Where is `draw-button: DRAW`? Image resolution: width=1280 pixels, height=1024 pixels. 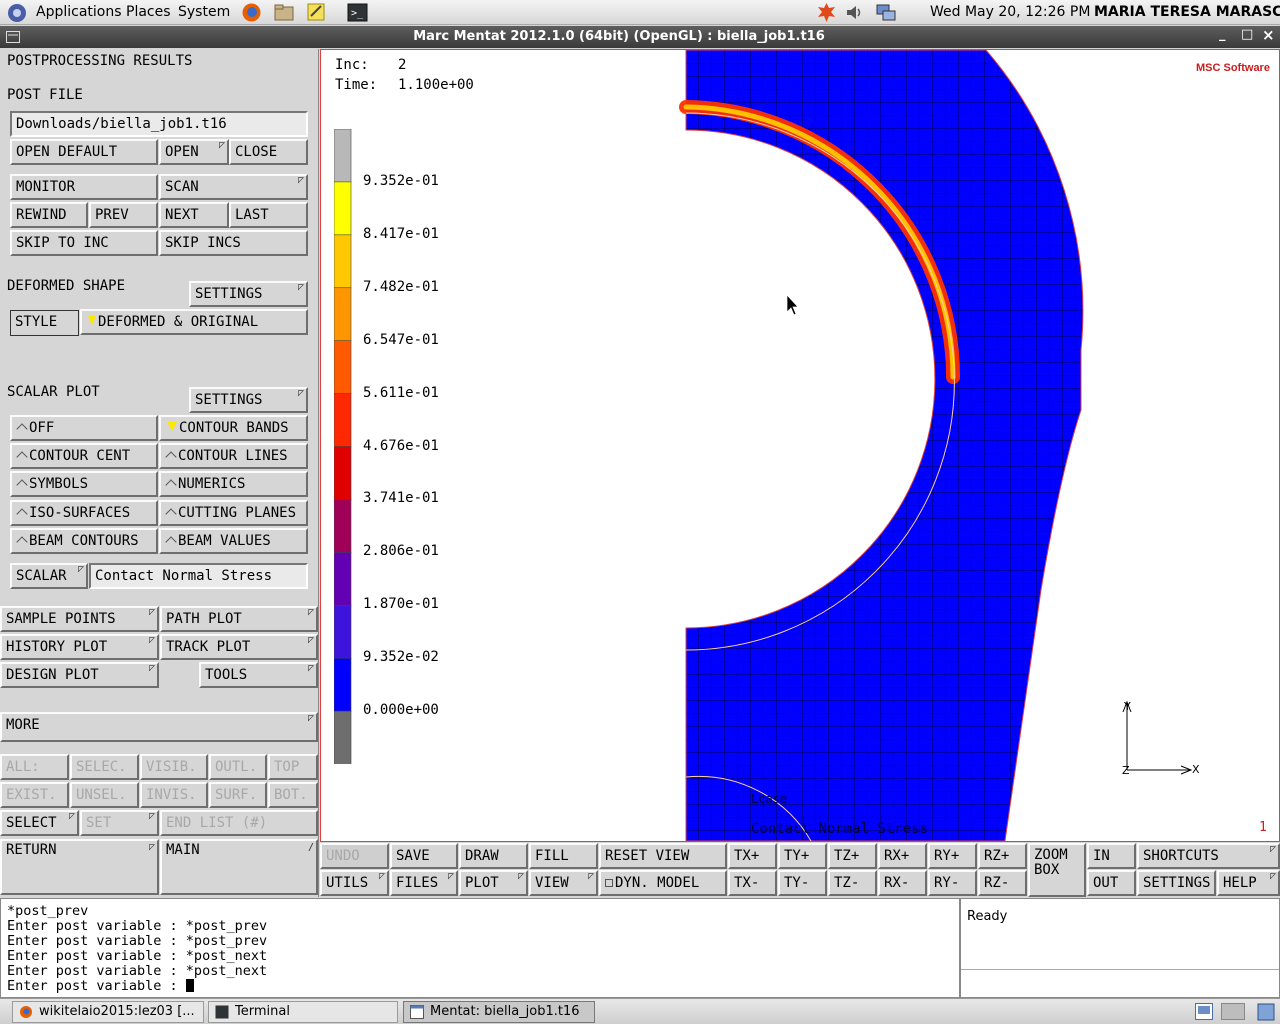 draw-button: DRAW is located at coordinates (493, 856).